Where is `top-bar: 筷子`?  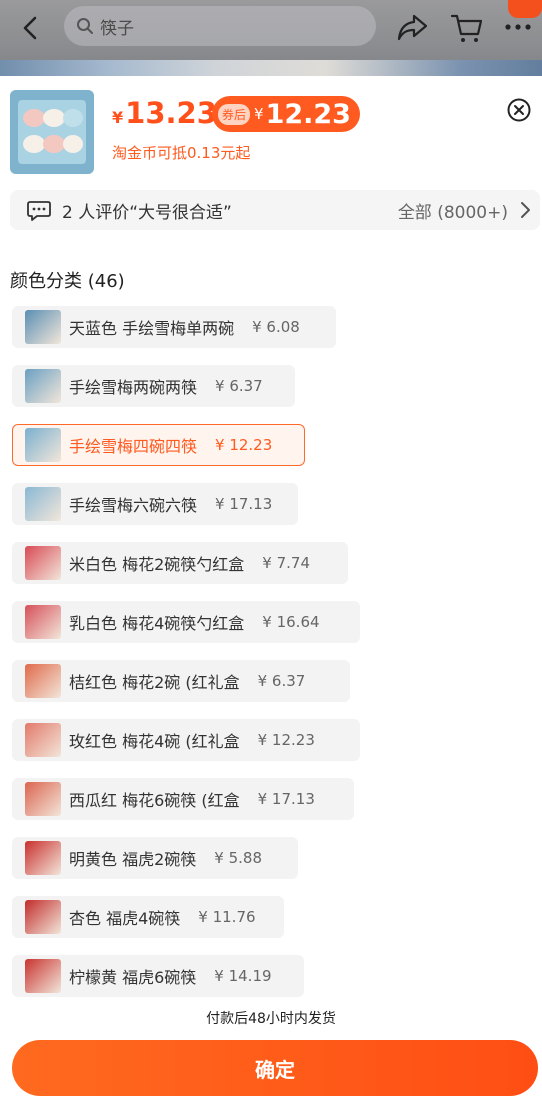
top-bar: 筷子 is located at coordinates (271, 38).